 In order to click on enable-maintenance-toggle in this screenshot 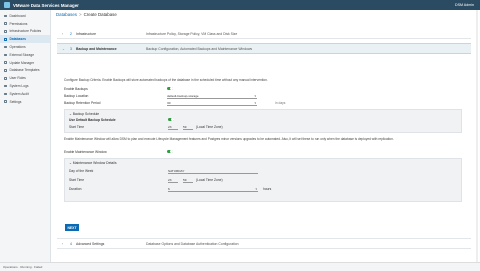, I will do `click(170, 151)`.